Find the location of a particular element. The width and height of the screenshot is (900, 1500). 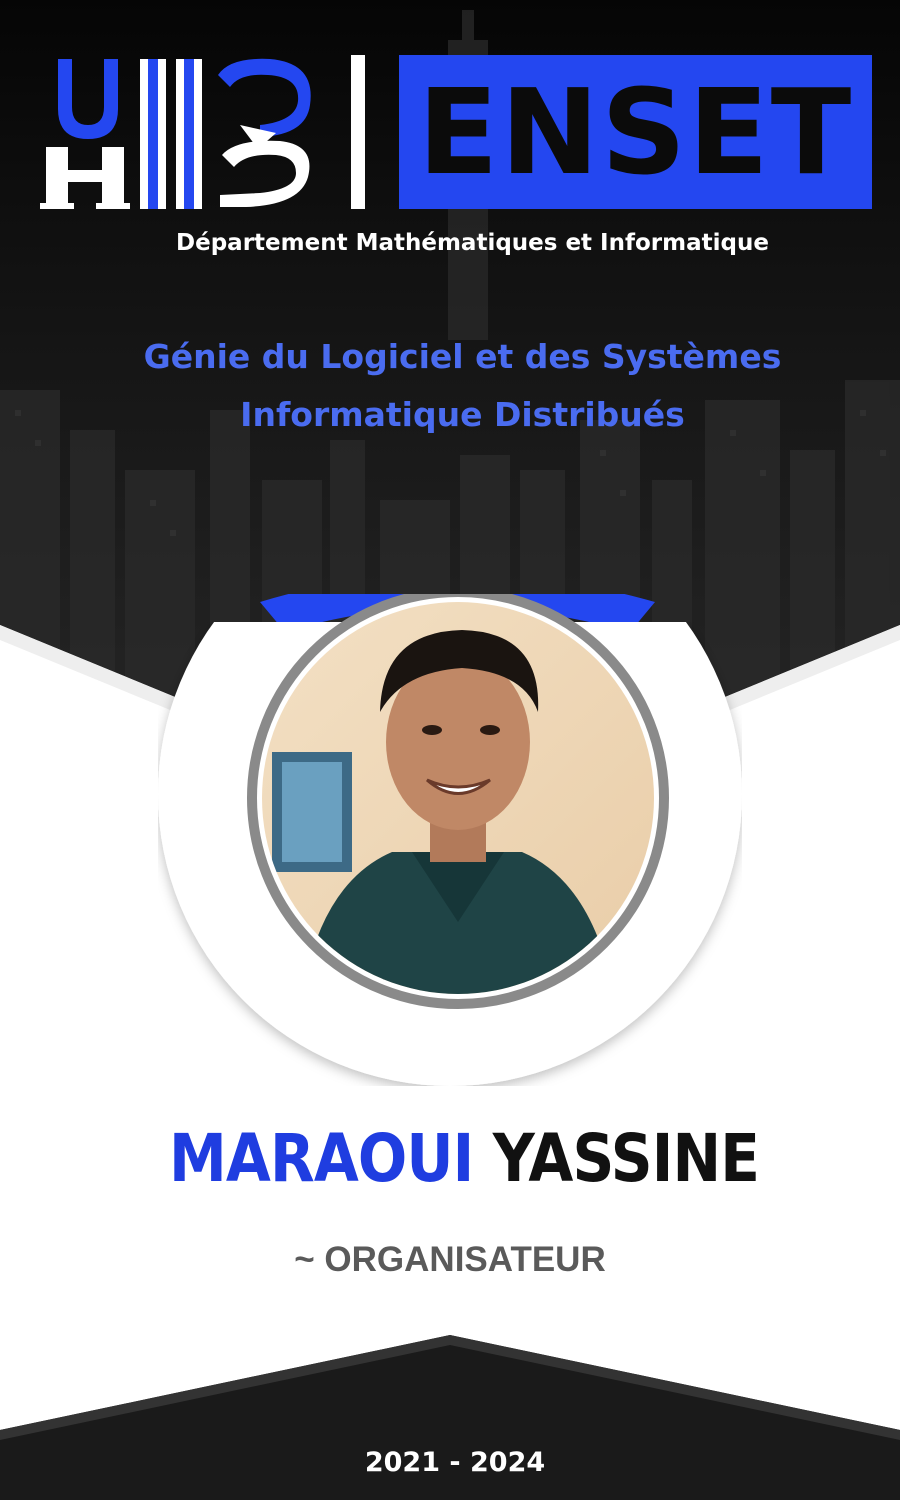

person-name: MARAOUI YASSINE is located at coordinates (464, 1158).